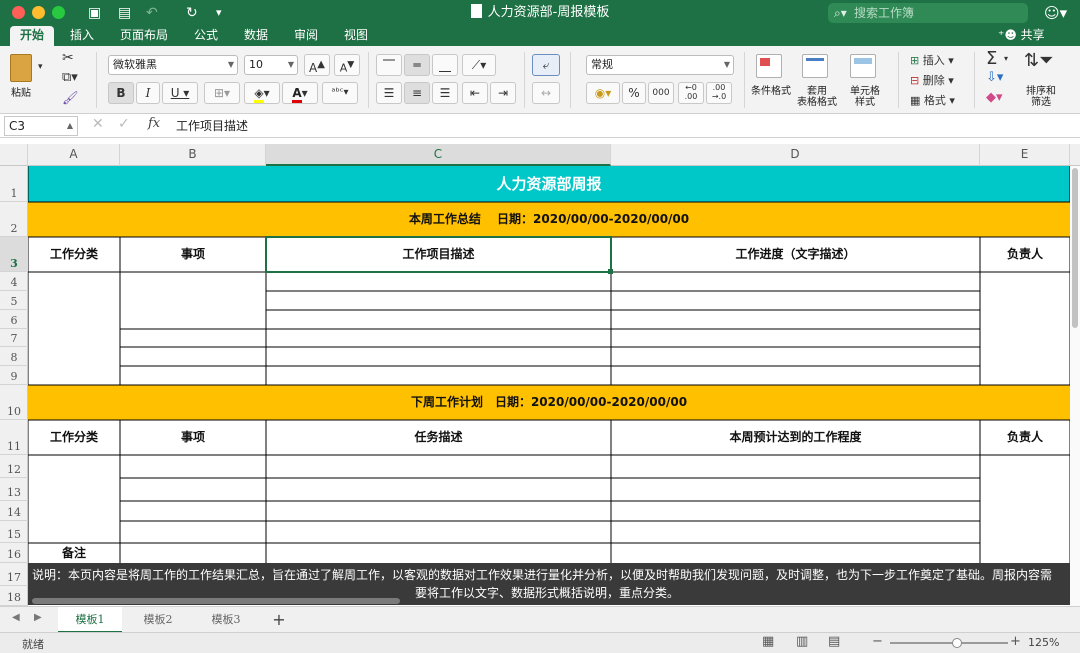 This screenshot has height=653, width=1080. I want to click on paste-dropdown-icon: ▾, so click(40, 67).